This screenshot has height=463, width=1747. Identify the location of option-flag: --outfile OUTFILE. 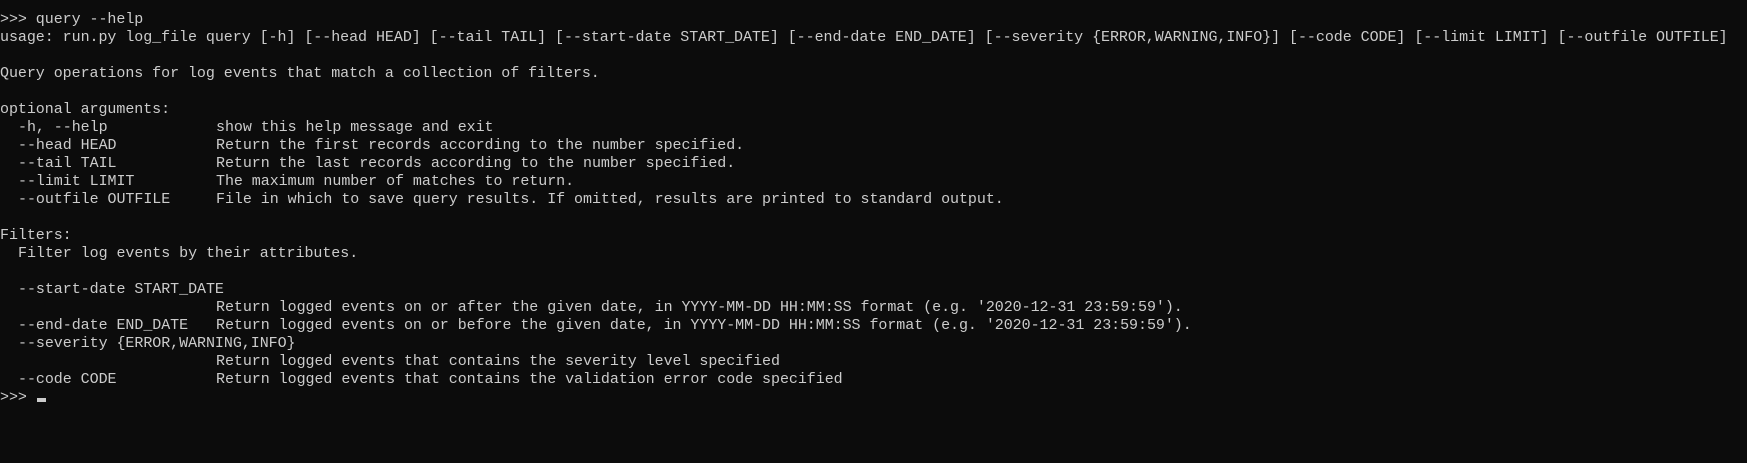
(94, 199).